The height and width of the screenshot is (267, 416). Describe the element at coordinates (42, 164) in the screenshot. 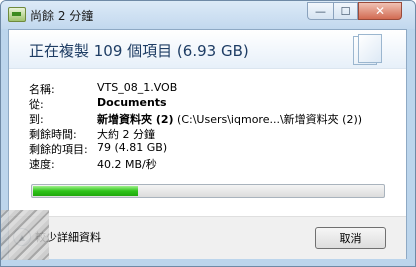

I see `speed-label: 速度:` at that location.